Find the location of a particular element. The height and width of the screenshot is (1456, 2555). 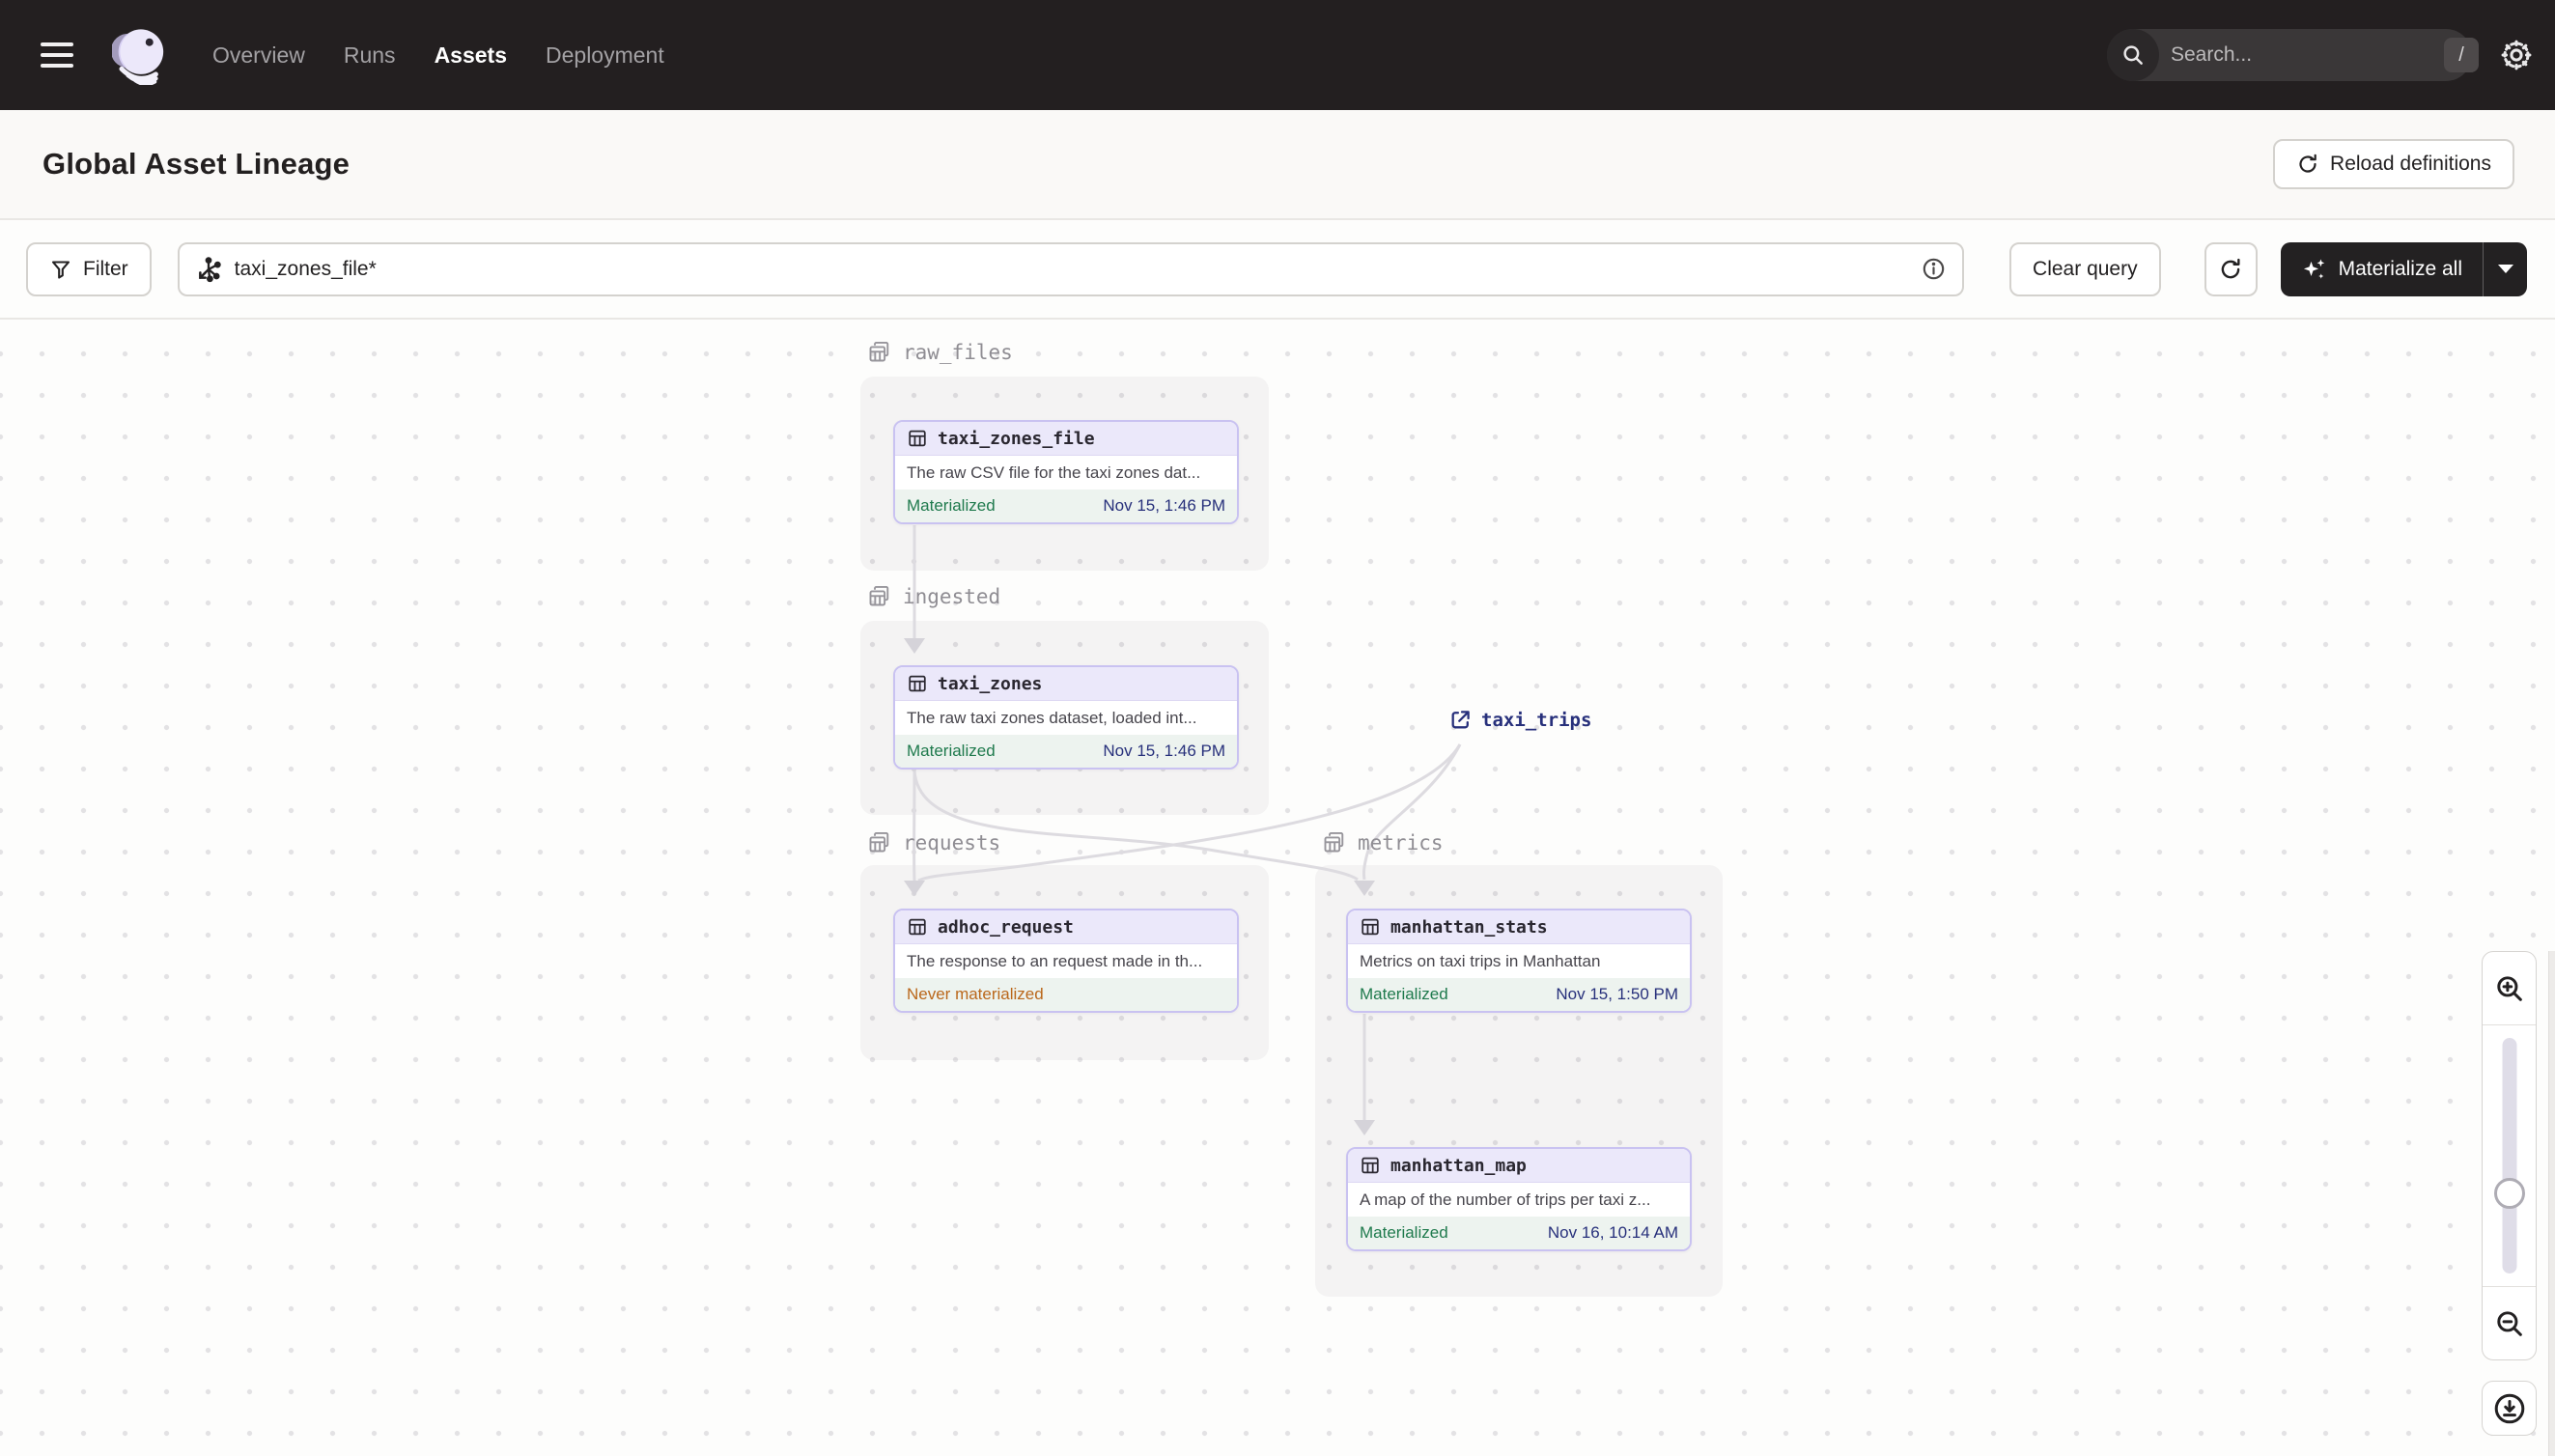

query-info-icon is located at coordinates (1934, 269).